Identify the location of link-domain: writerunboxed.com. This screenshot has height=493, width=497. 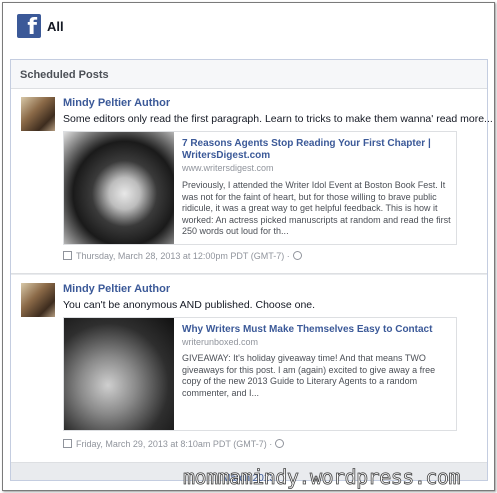
(220, 342).